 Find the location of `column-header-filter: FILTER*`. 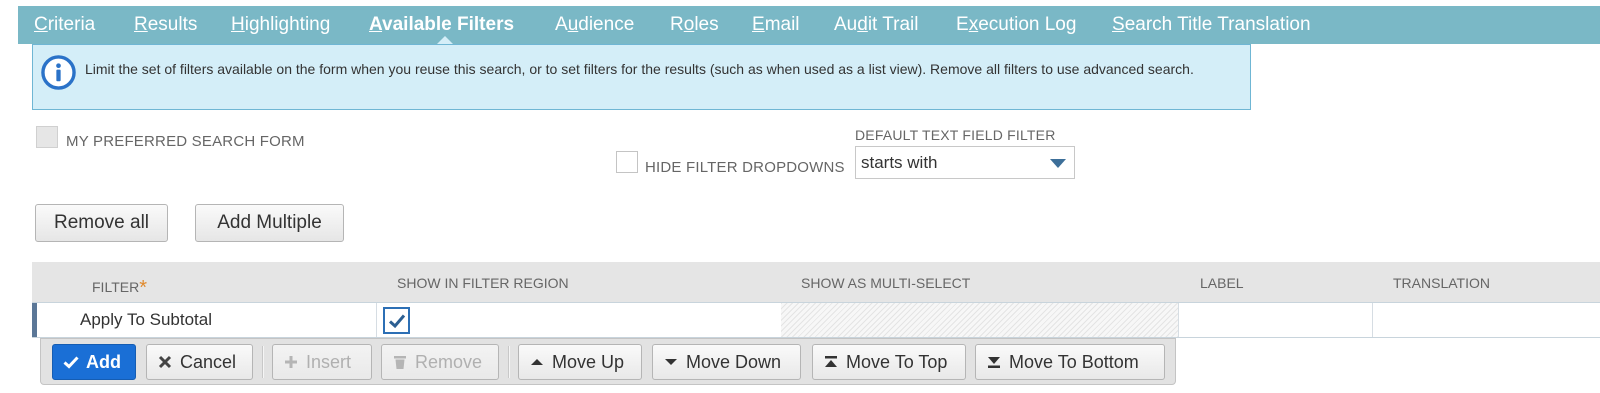

column-header-filter: FILTER* is located at coordinates (119, 287).